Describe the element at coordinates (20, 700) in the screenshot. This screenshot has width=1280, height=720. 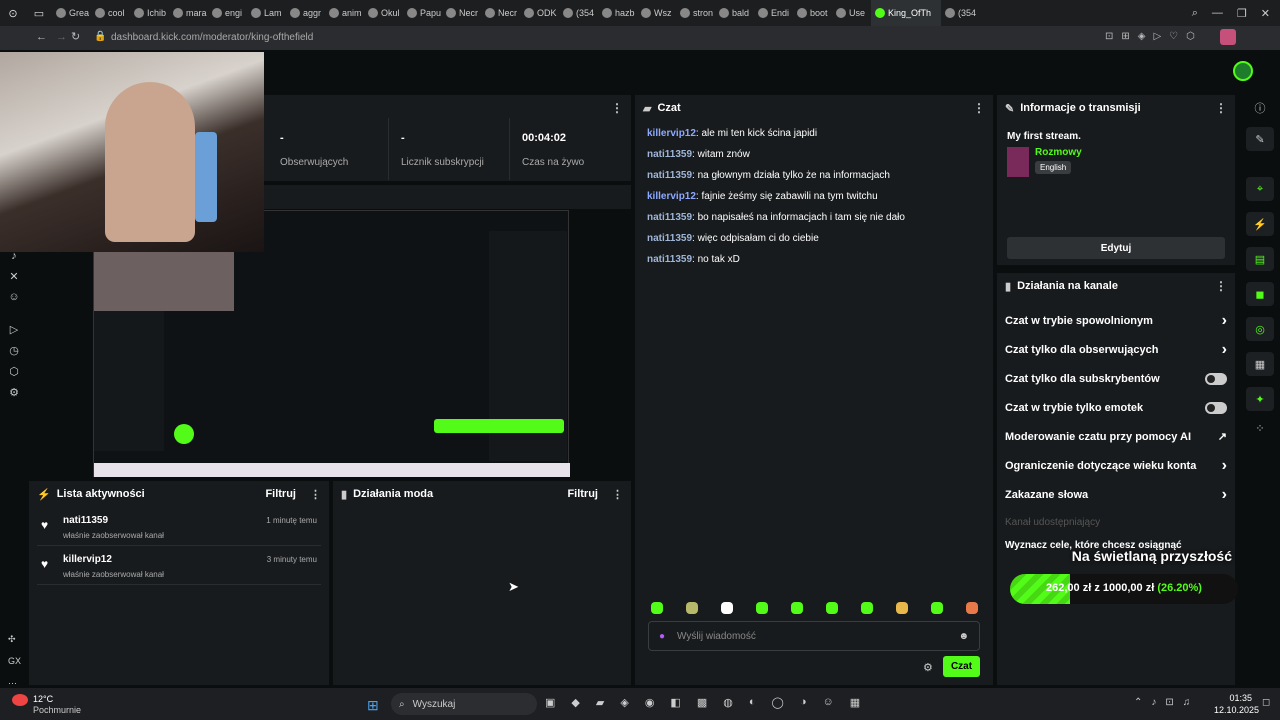
I see `weather-icon` at that location.